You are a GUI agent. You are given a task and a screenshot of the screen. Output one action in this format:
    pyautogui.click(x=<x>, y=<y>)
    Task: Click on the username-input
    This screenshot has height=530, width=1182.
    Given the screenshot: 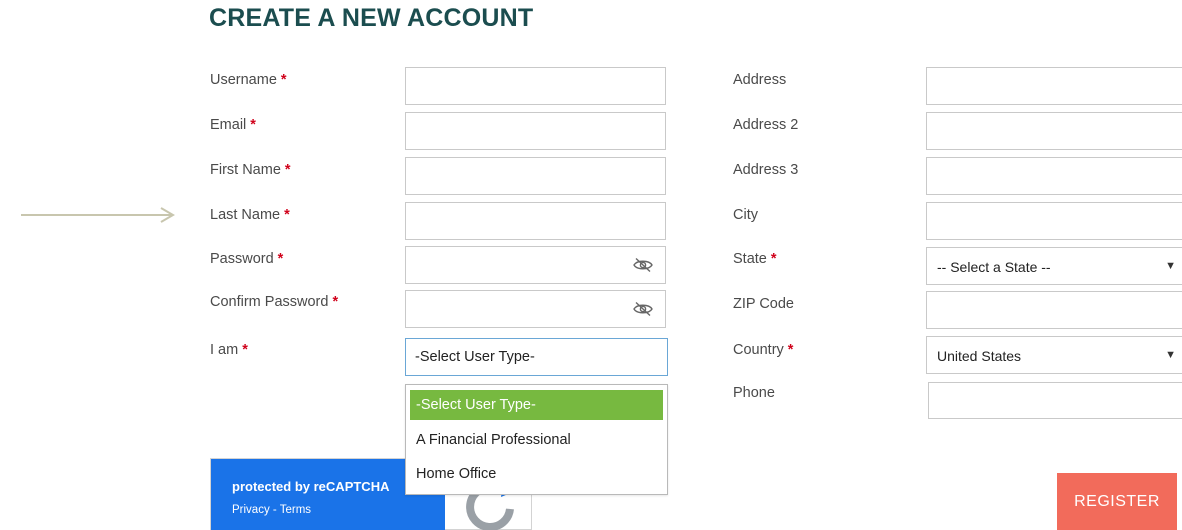 What is the action you would take?
    pyautogui.click(x=535, y=86)
    